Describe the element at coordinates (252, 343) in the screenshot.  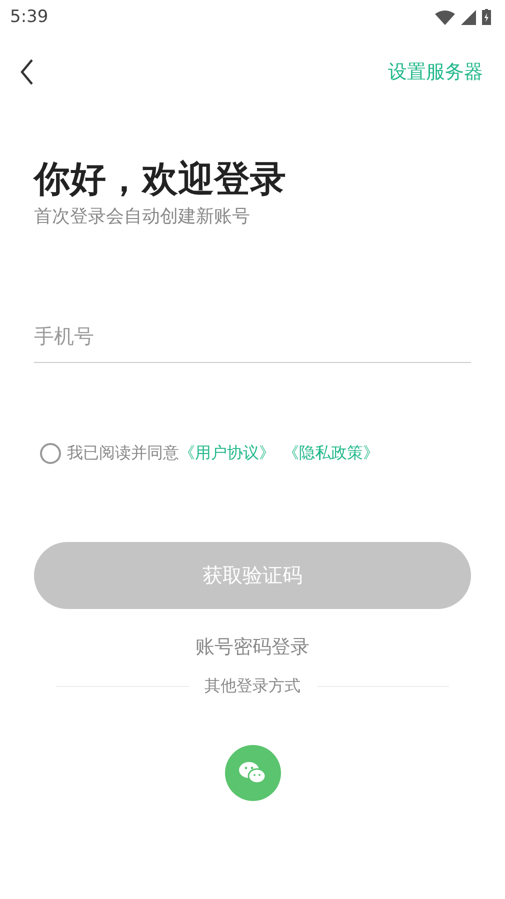
I see `phone-input-field: 手机号` at that location.